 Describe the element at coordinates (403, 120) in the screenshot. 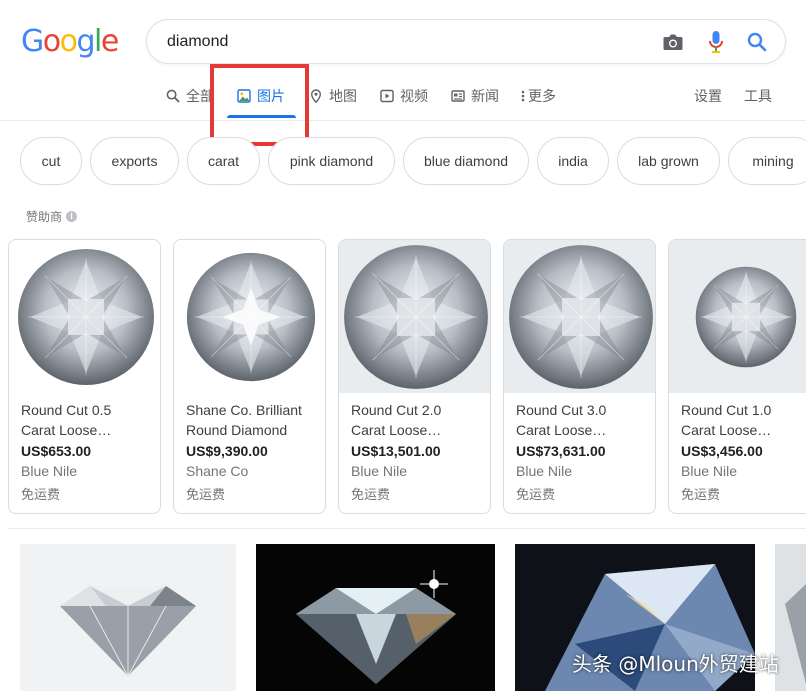

I see `header-divider` at that location.